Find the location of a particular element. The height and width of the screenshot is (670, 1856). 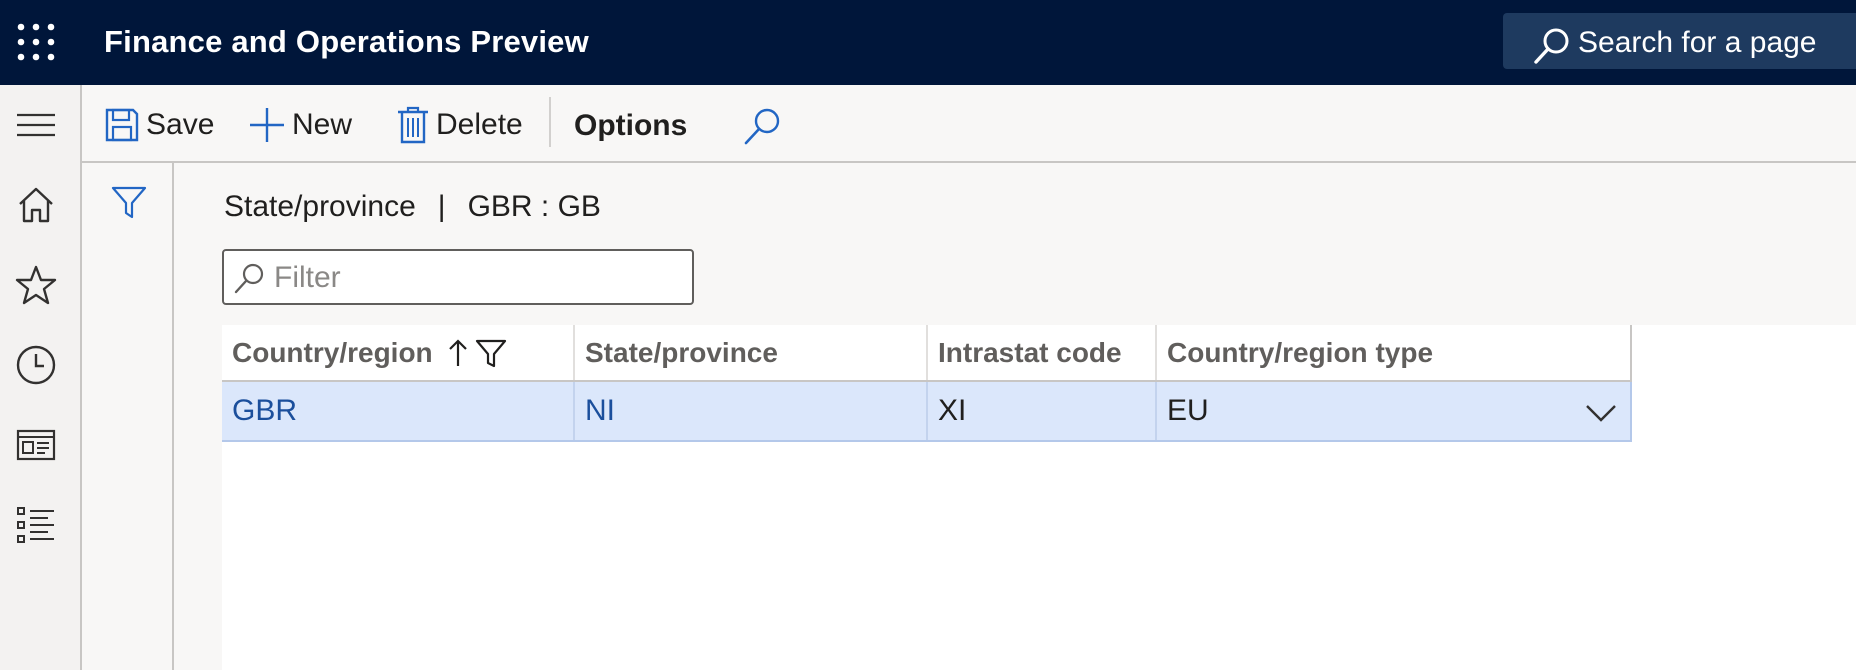

save-button: Save is located at coordinates (159, 125).